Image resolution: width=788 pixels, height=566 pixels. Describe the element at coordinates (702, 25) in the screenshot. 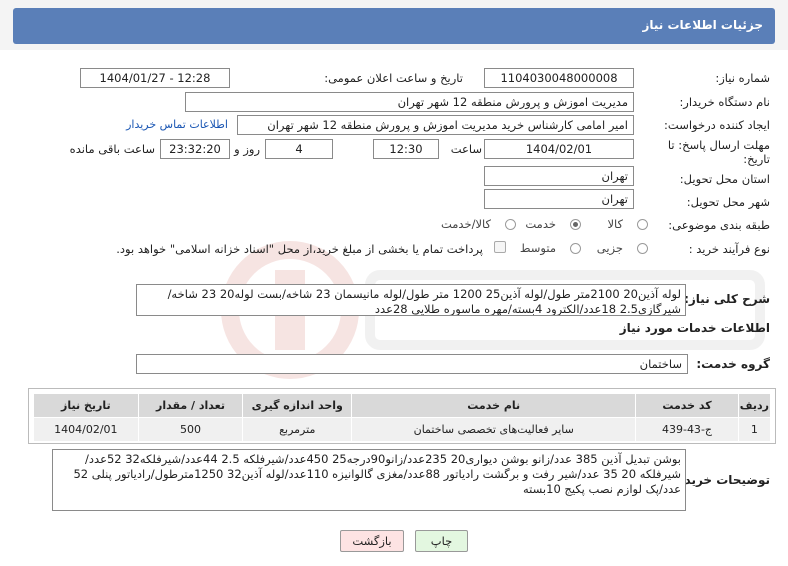

I see `page-title: جزئیات اطلاعات نیاز` at that location.